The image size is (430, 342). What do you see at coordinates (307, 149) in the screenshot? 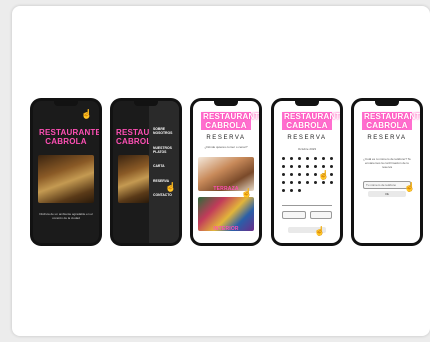
I see `calendar-month: Octubre 2023` at bounding box center [307, 149].